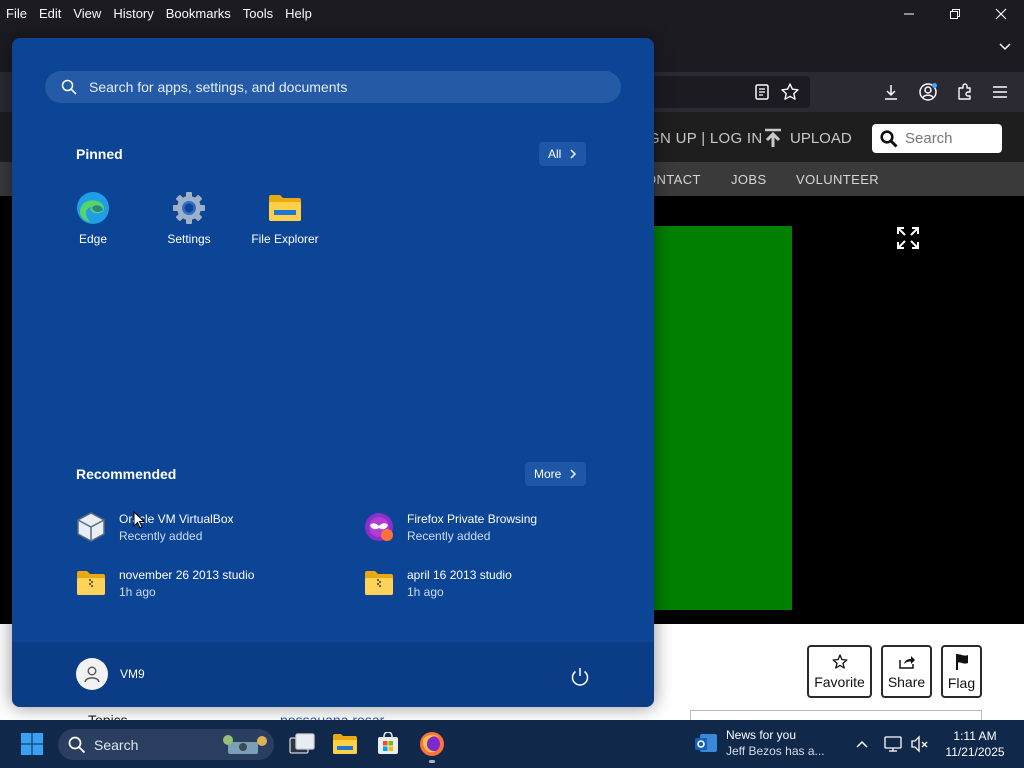 Image resolution: width=1024 pixels, height=768 pixels. What do you see at coordinates (87, 13) in the screenshot?
I see `menu-view: View` at bounding box center [87, 13].